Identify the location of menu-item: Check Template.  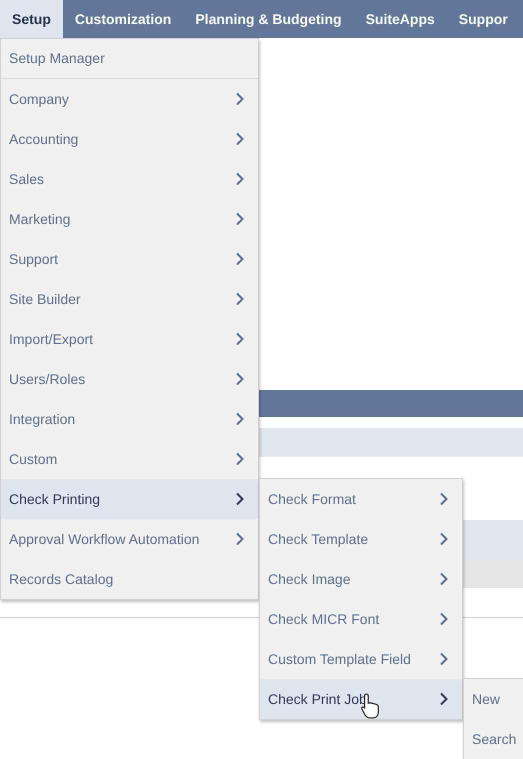
(361, 539).